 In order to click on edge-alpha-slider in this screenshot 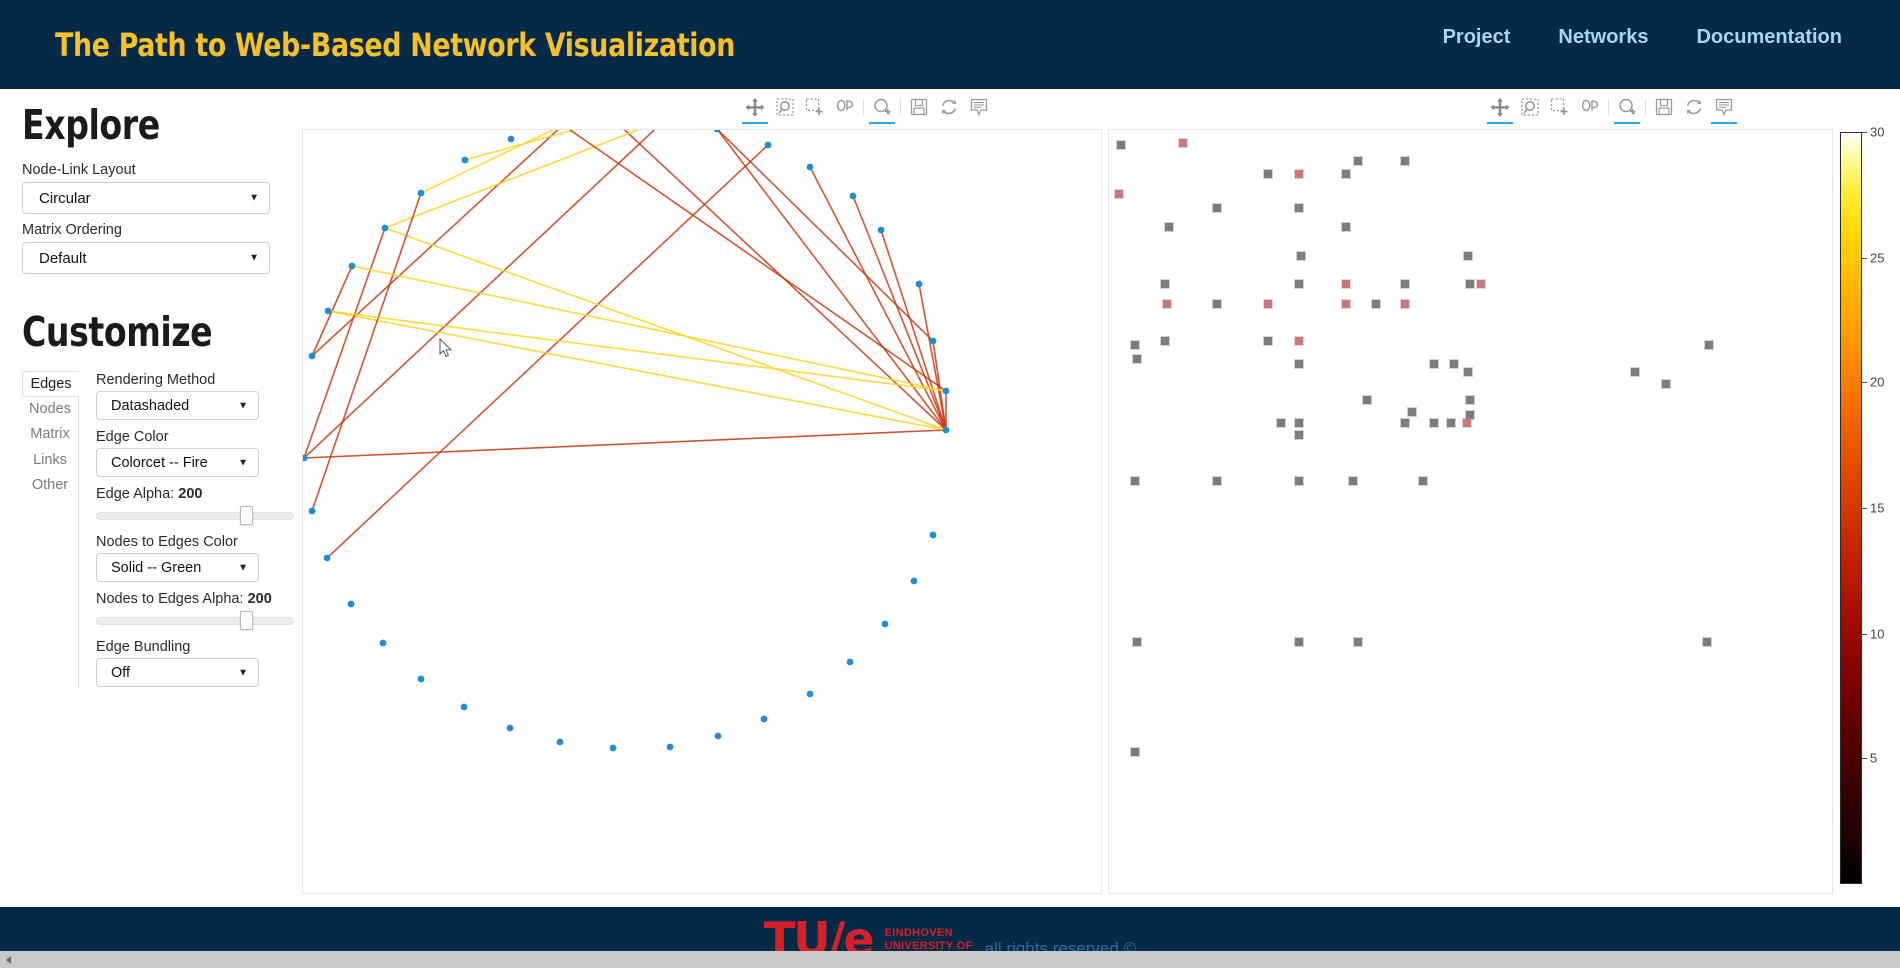, I will do `click(195, 516)`.